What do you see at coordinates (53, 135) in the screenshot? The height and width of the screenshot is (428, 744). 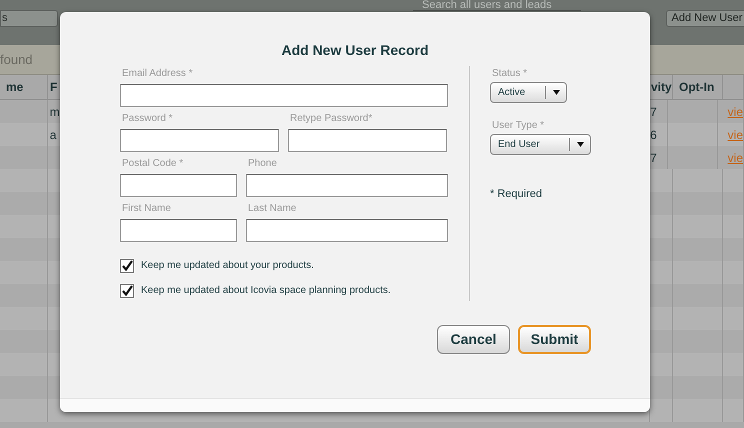 I see `table-cell-text: a` at bounding box center [53, 135].